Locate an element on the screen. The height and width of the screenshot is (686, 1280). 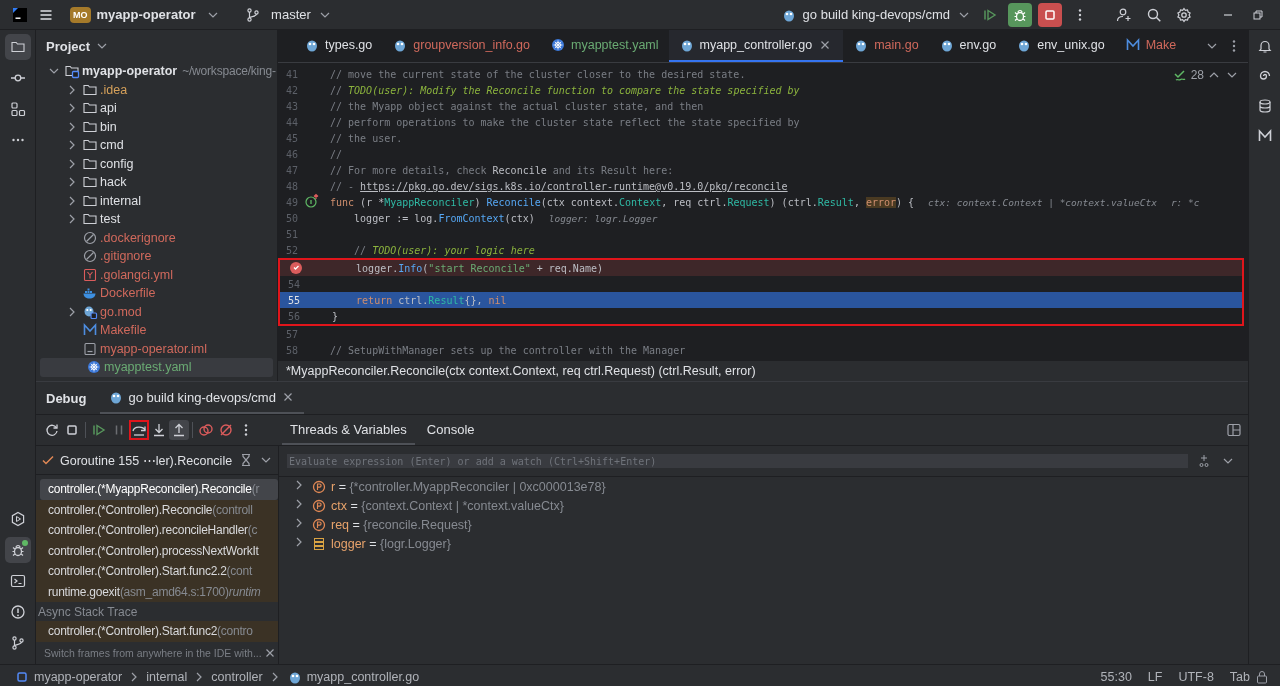
terminal-icon is located at coordinates (17, 580).